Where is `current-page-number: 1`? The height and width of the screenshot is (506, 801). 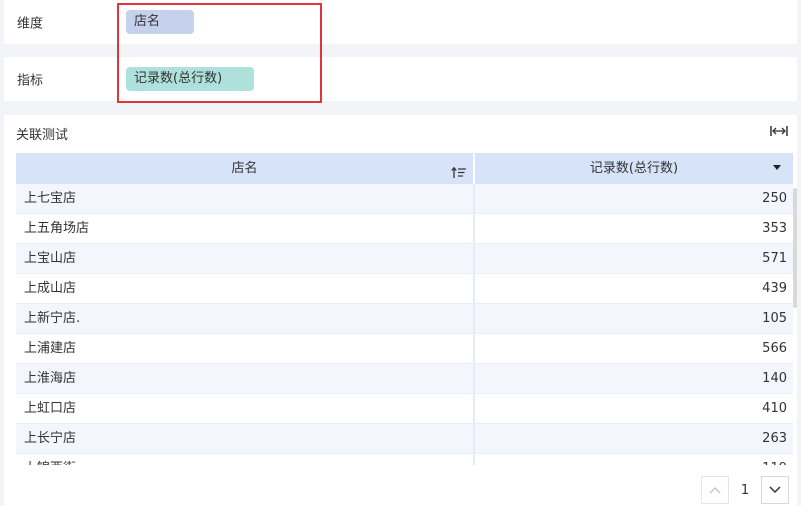 current-page-number: 1 is located at coordinates (745, 490).